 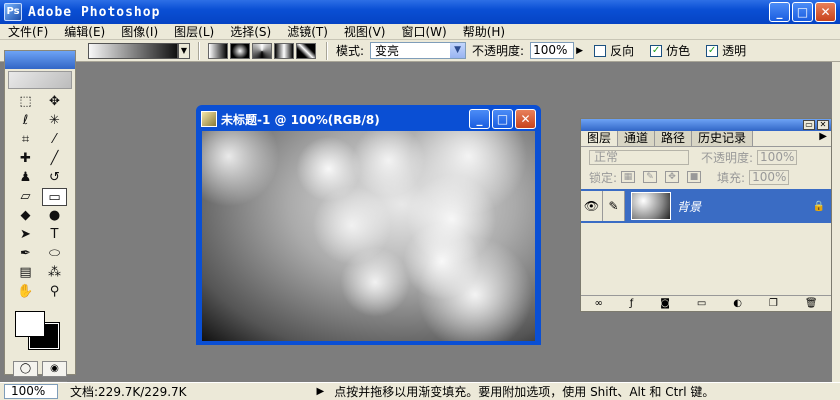 What do you see at coordinates (580, 51) in the screenshot?
I see `opacity-slider-arrow-icon: ▶` at bounding box center [580, 51].